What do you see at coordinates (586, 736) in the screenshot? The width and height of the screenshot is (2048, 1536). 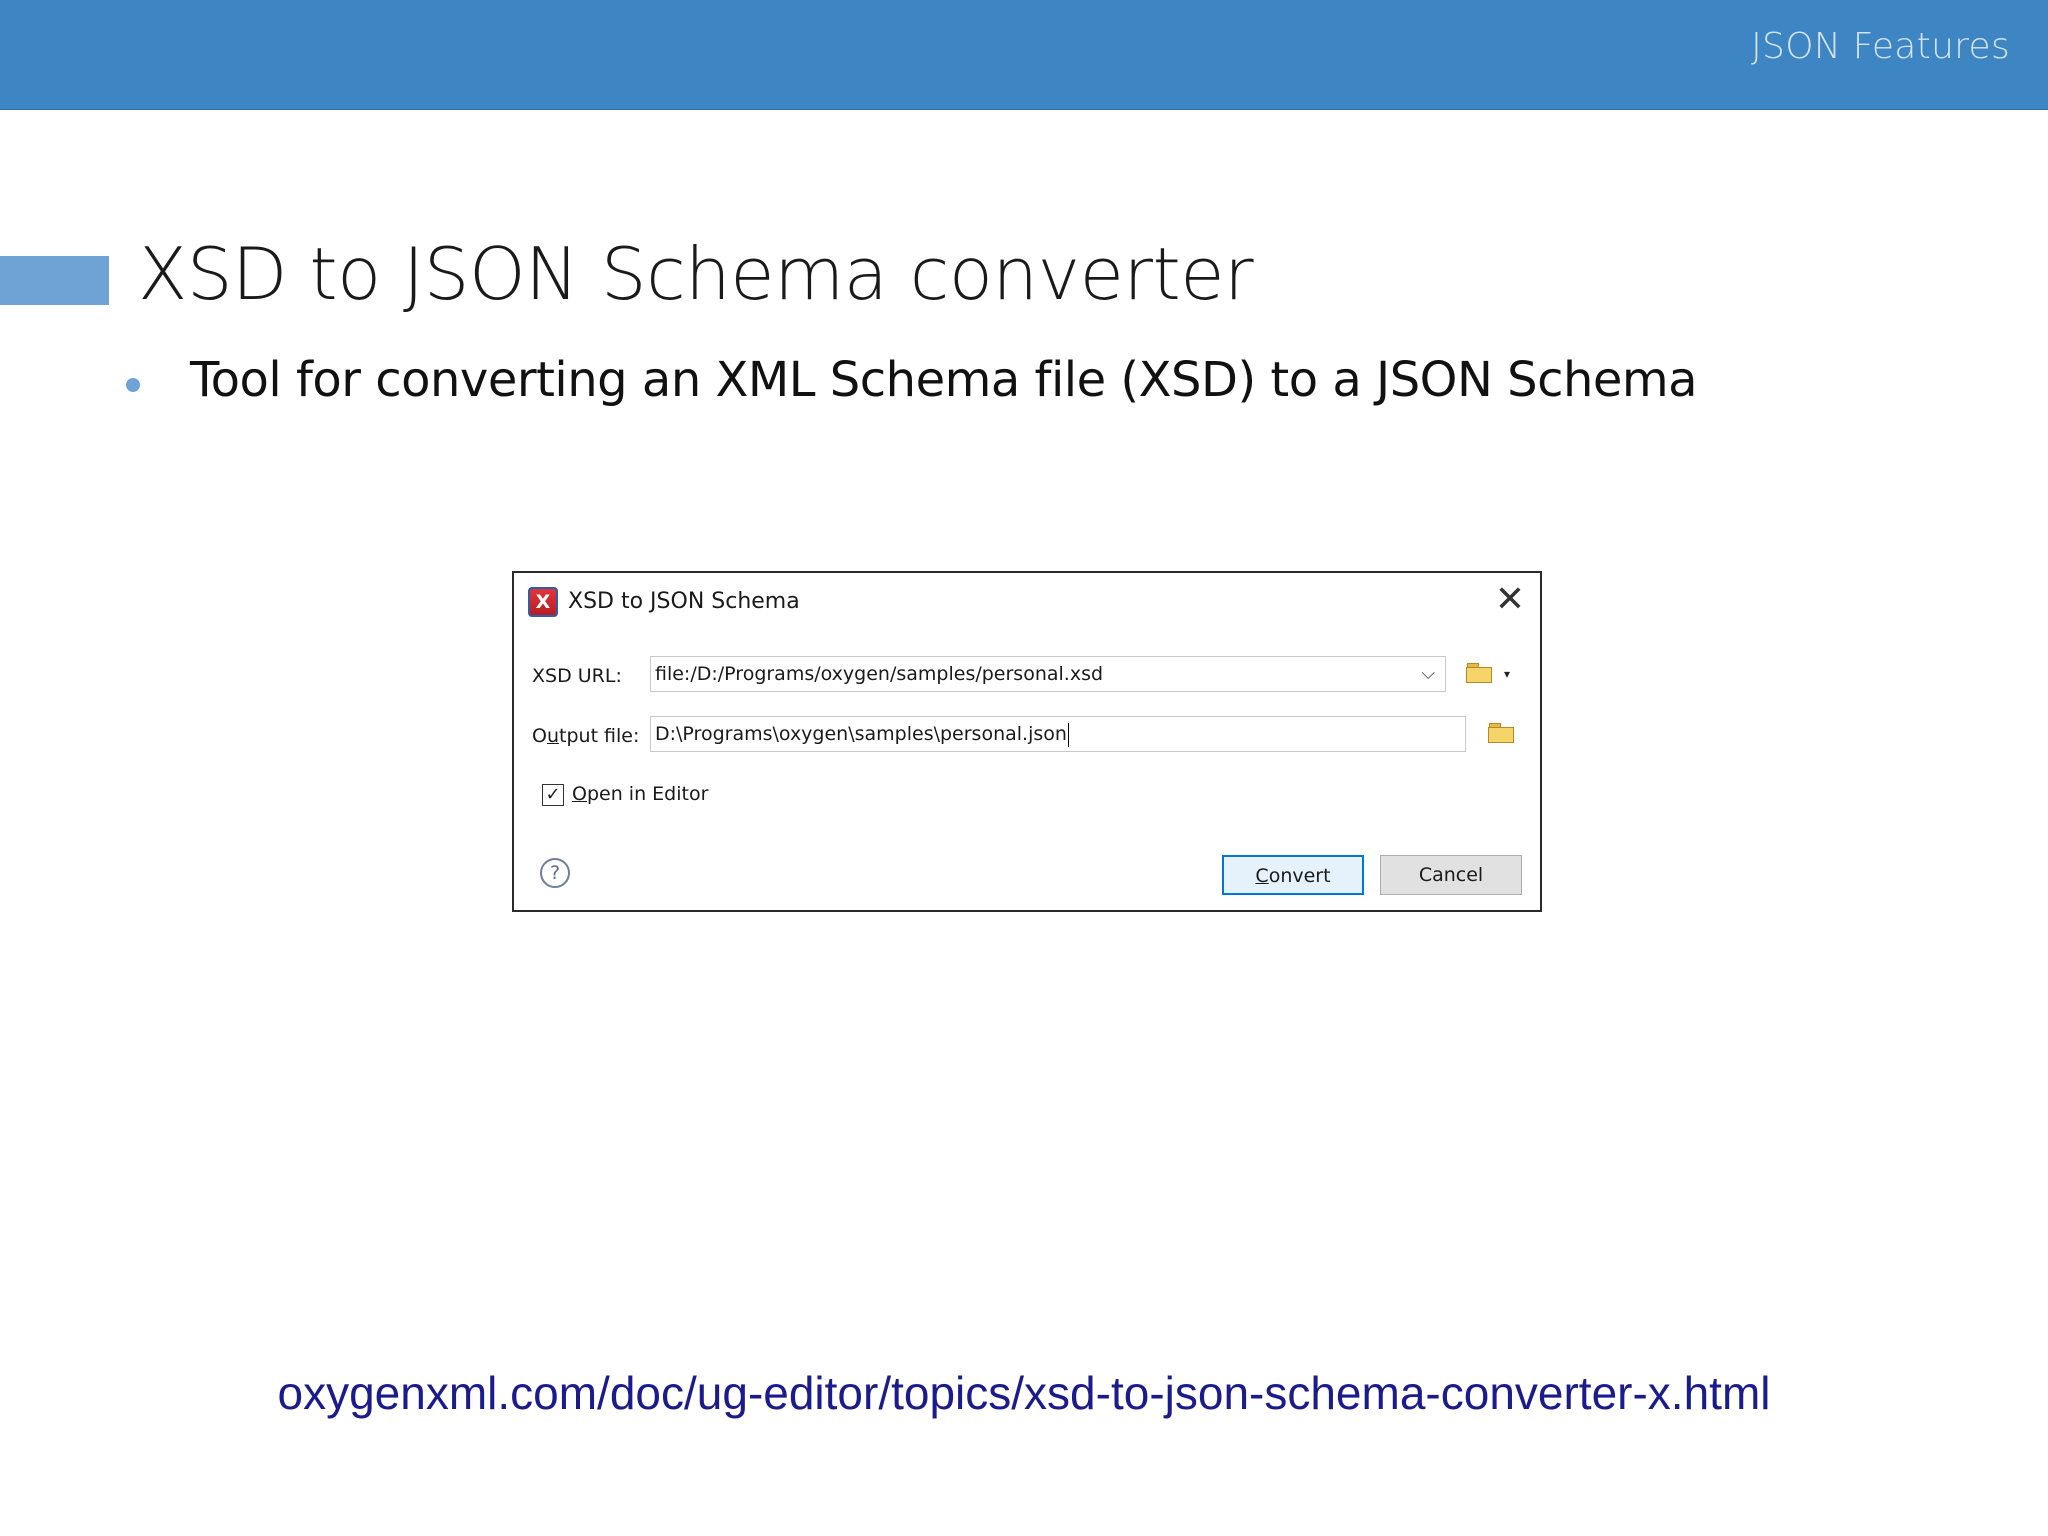 I see `output-file-label: Output file:` at bounding box center [586, 736].